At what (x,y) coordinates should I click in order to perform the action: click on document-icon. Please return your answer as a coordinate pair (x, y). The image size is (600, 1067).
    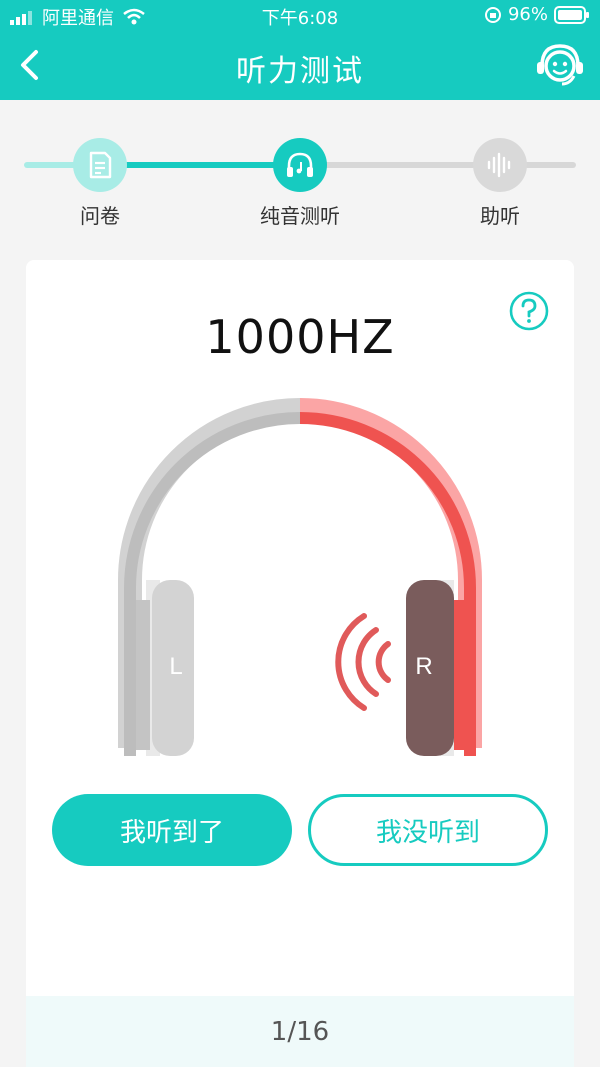
    Looking at the image, I should click on (100, 165).